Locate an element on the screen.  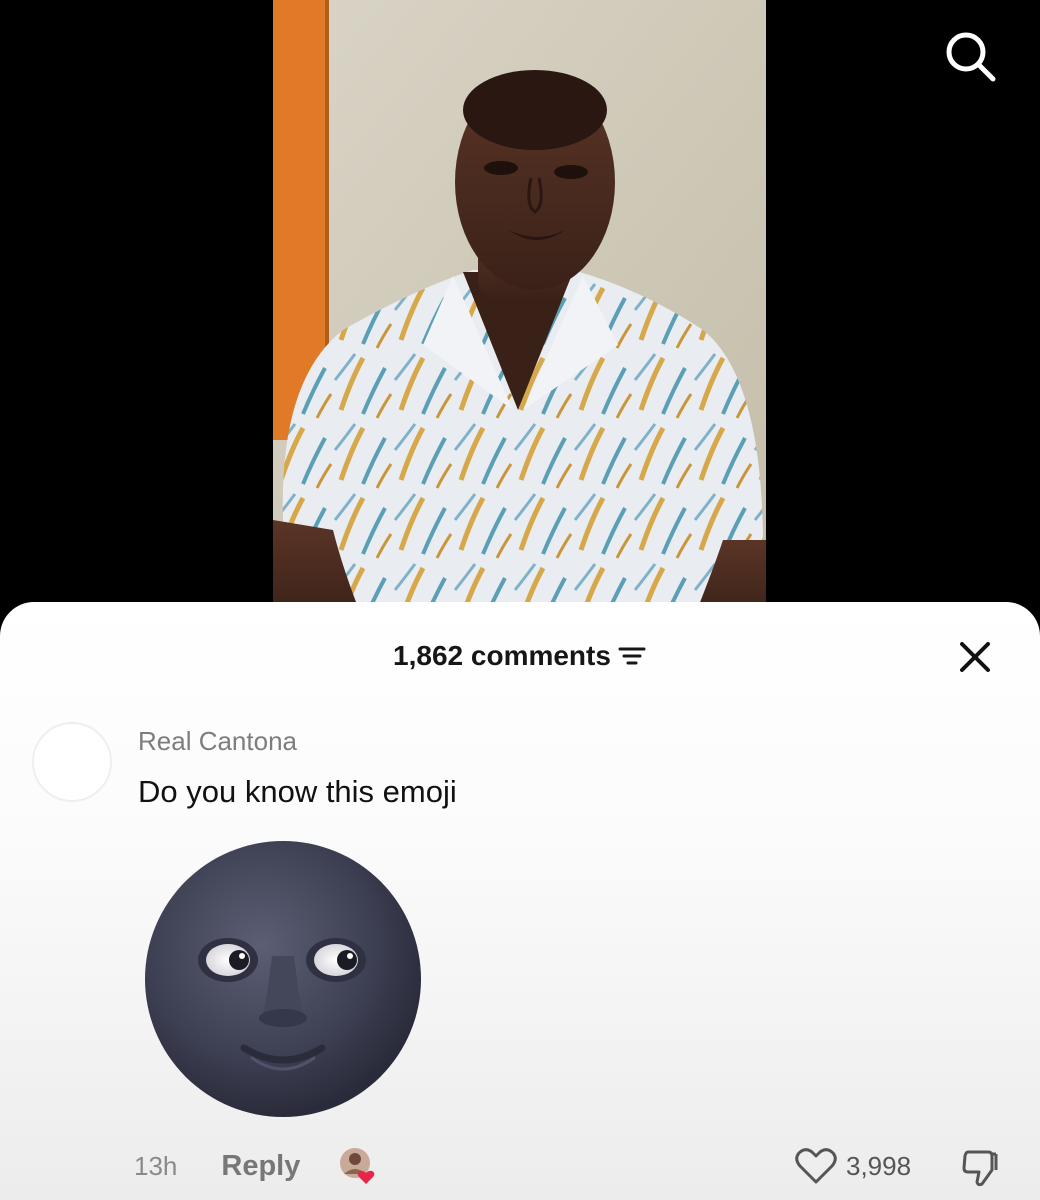
comments-count: 1,862 comments is located at coordinates (502, 655).